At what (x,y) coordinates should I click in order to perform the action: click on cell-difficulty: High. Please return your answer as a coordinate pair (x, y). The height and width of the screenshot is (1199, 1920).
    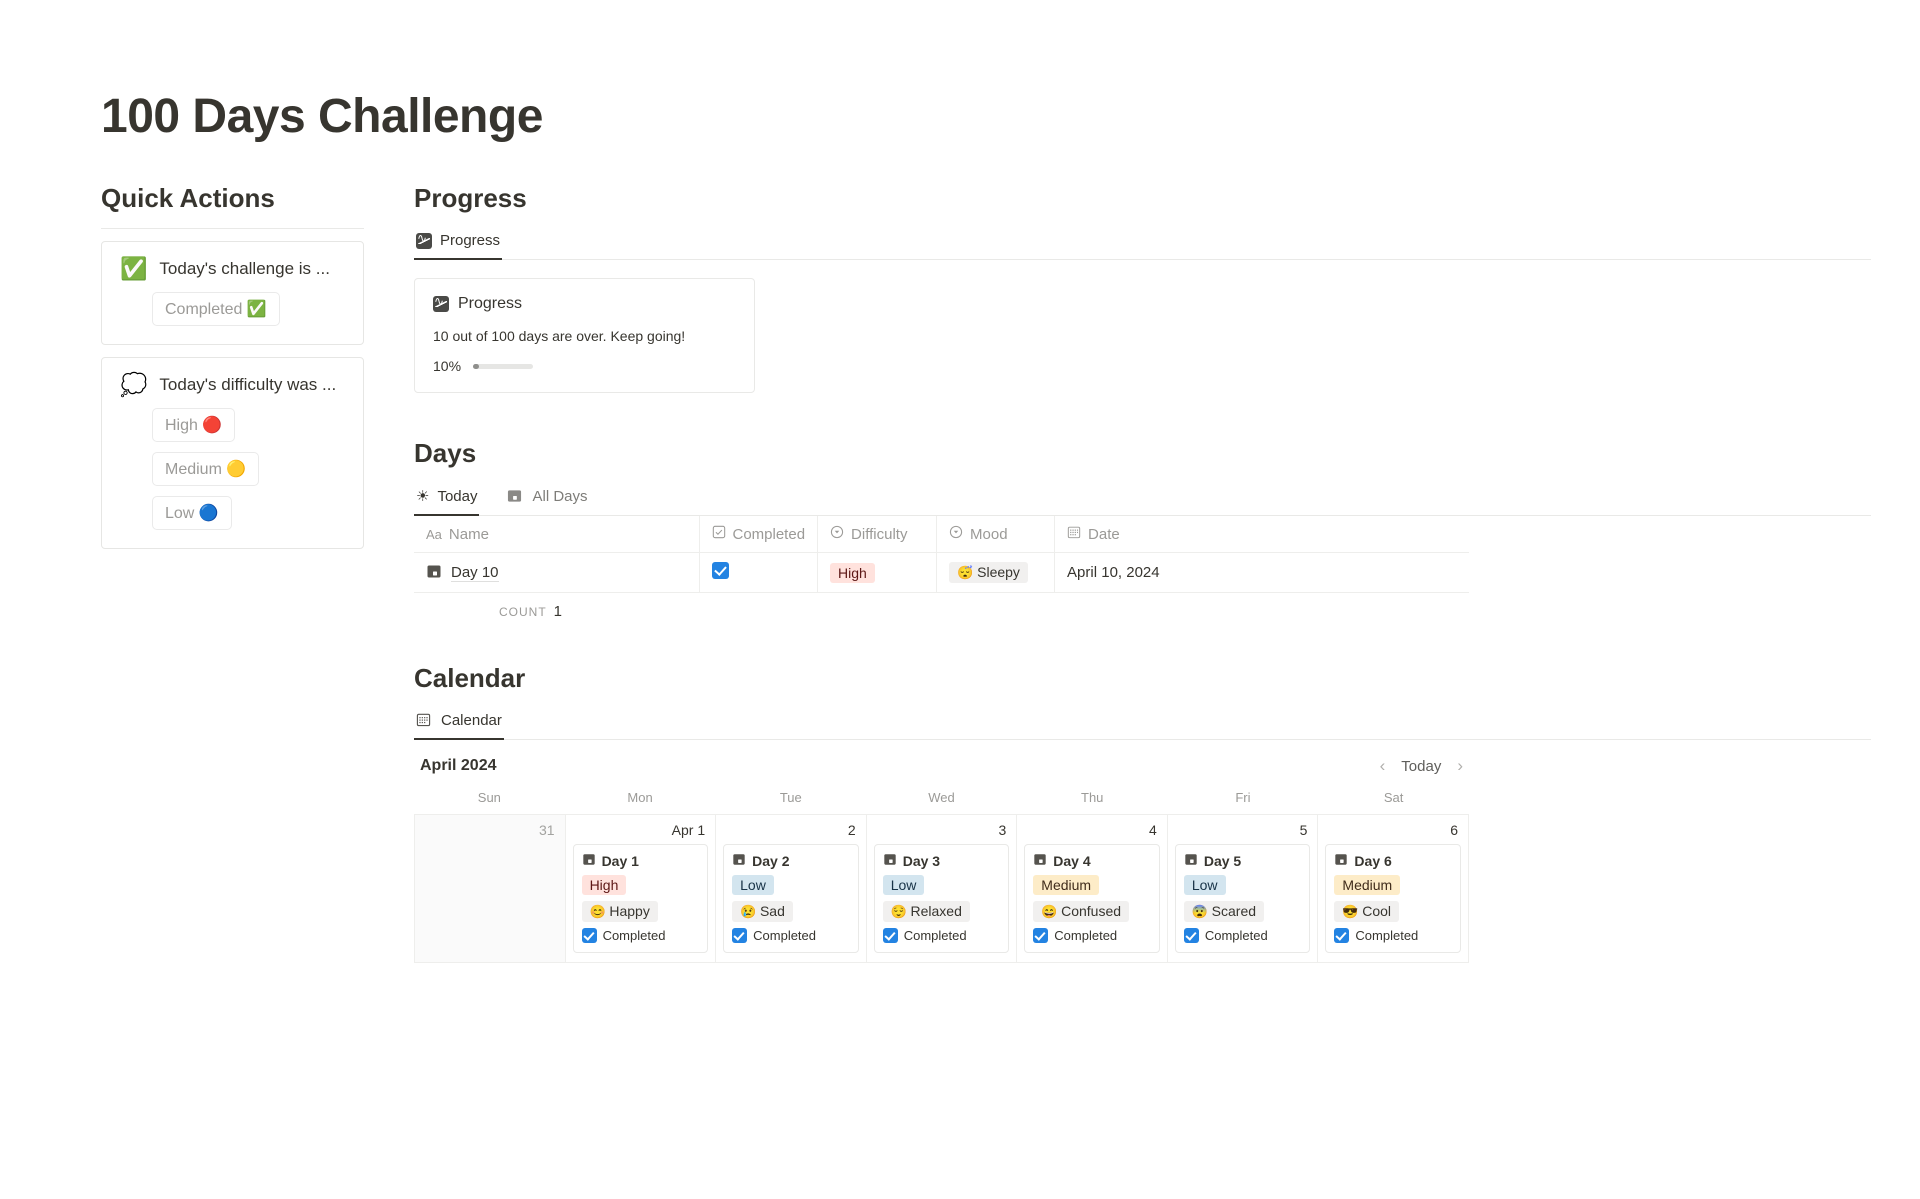
    Looking at the image, I should click on (877, 572).